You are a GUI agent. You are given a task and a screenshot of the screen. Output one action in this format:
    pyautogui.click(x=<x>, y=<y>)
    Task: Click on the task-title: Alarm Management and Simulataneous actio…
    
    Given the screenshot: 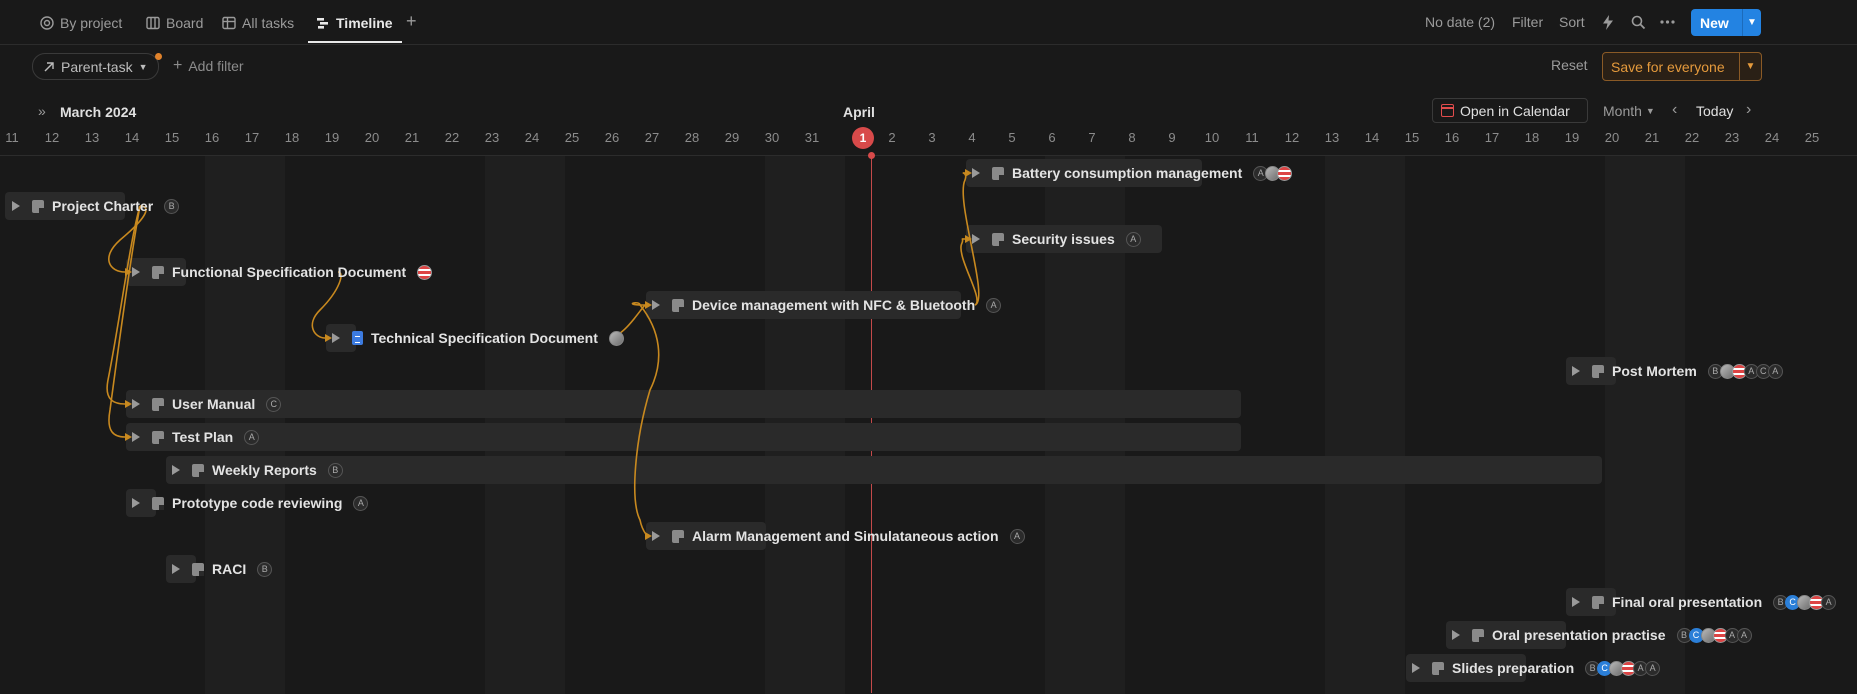 What is the action you would take?
    pyautogui.click(x=845, y=536)
    